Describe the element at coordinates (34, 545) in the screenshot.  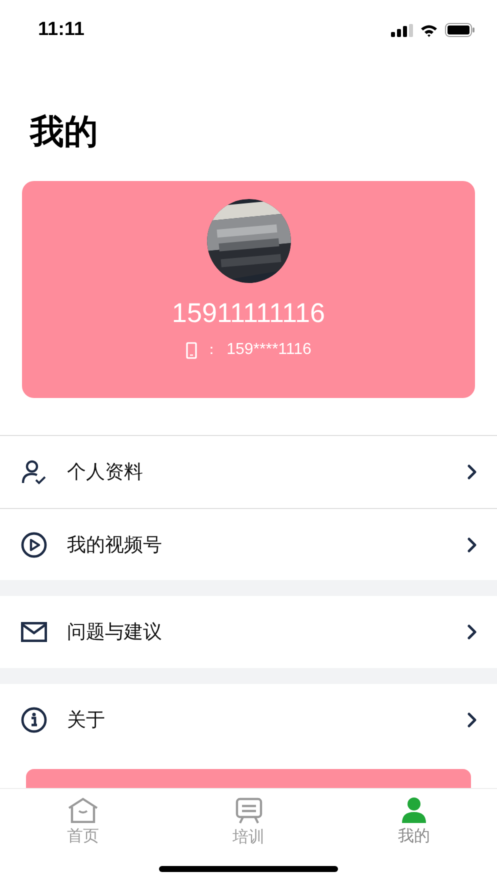
I see `play-circle-icon` at that location.